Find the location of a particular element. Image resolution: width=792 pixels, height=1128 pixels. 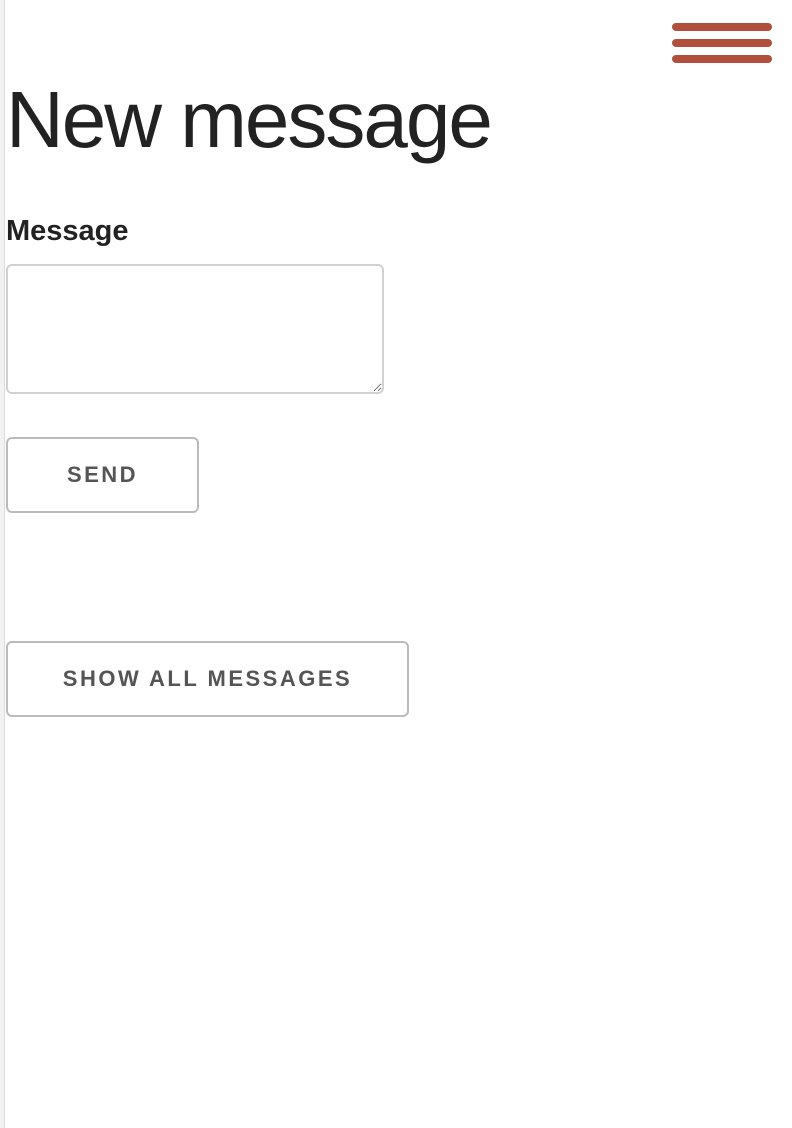

menu-bar-top is located at coordinates (722, 27).